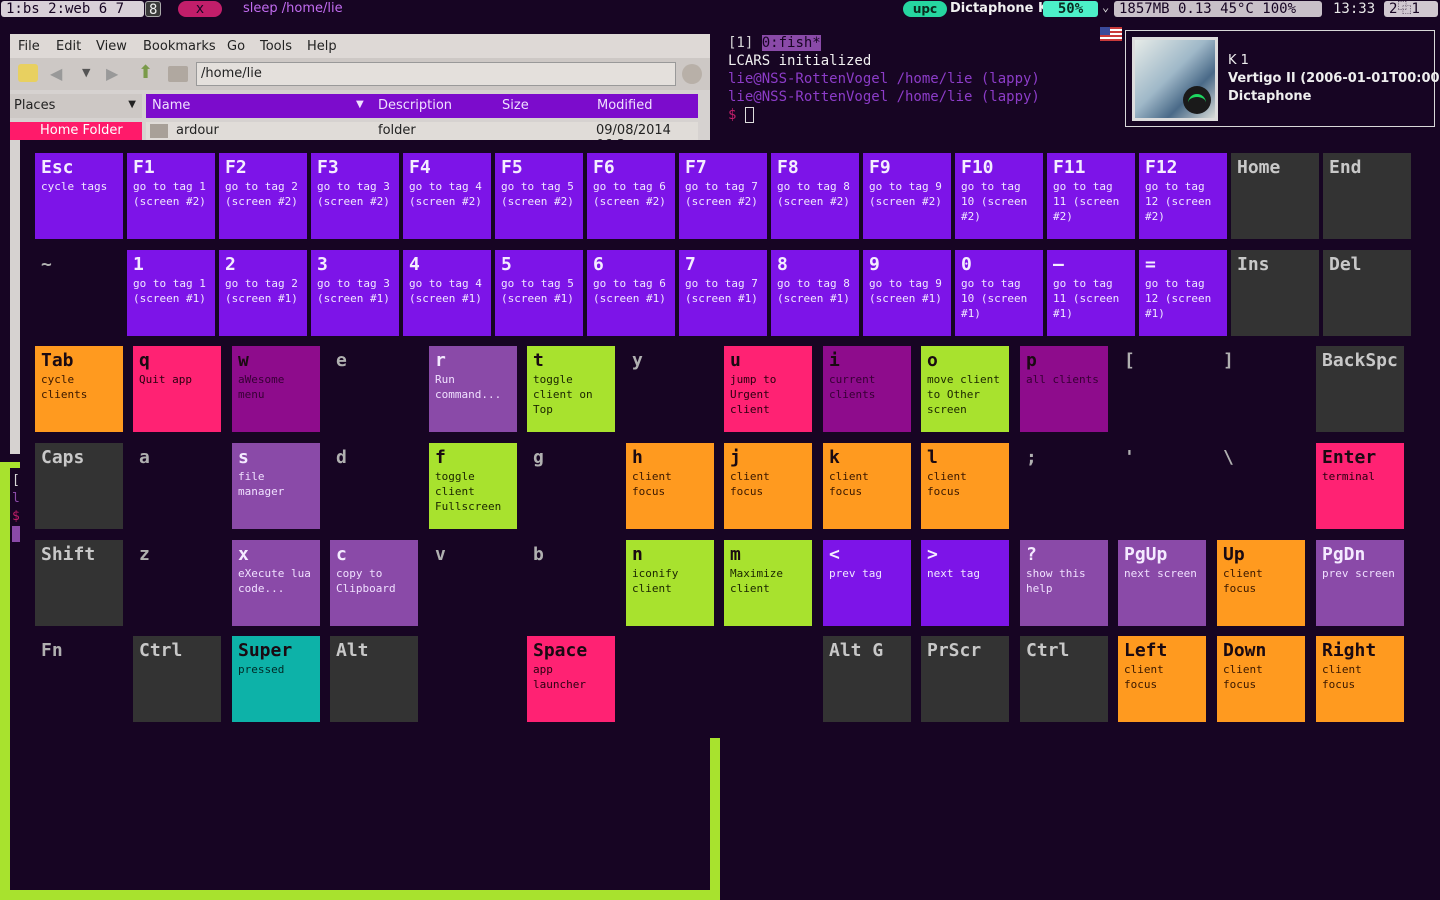 The image size is (1440, 900). What do you see at coordinates (276, 679) in the screenshot?
I see `key-super: Super pressed` at bounding box center [276, 679].